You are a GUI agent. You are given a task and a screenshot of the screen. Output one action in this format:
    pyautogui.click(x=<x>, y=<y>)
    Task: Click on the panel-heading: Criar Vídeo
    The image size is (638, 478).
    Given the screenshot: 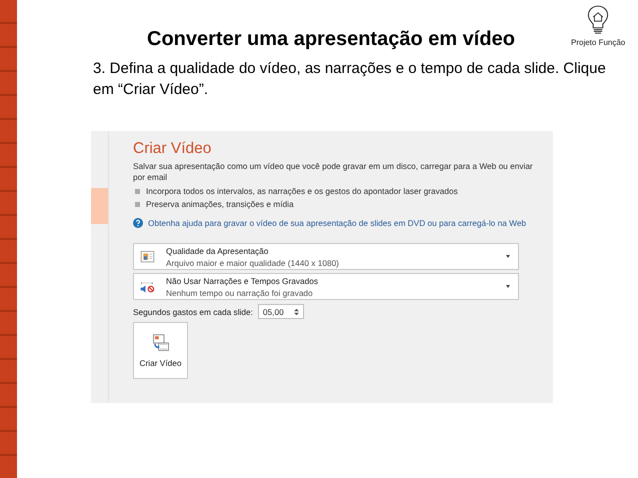 What is the action you would take?
    pyautogui.click(x=172, y=149)
    